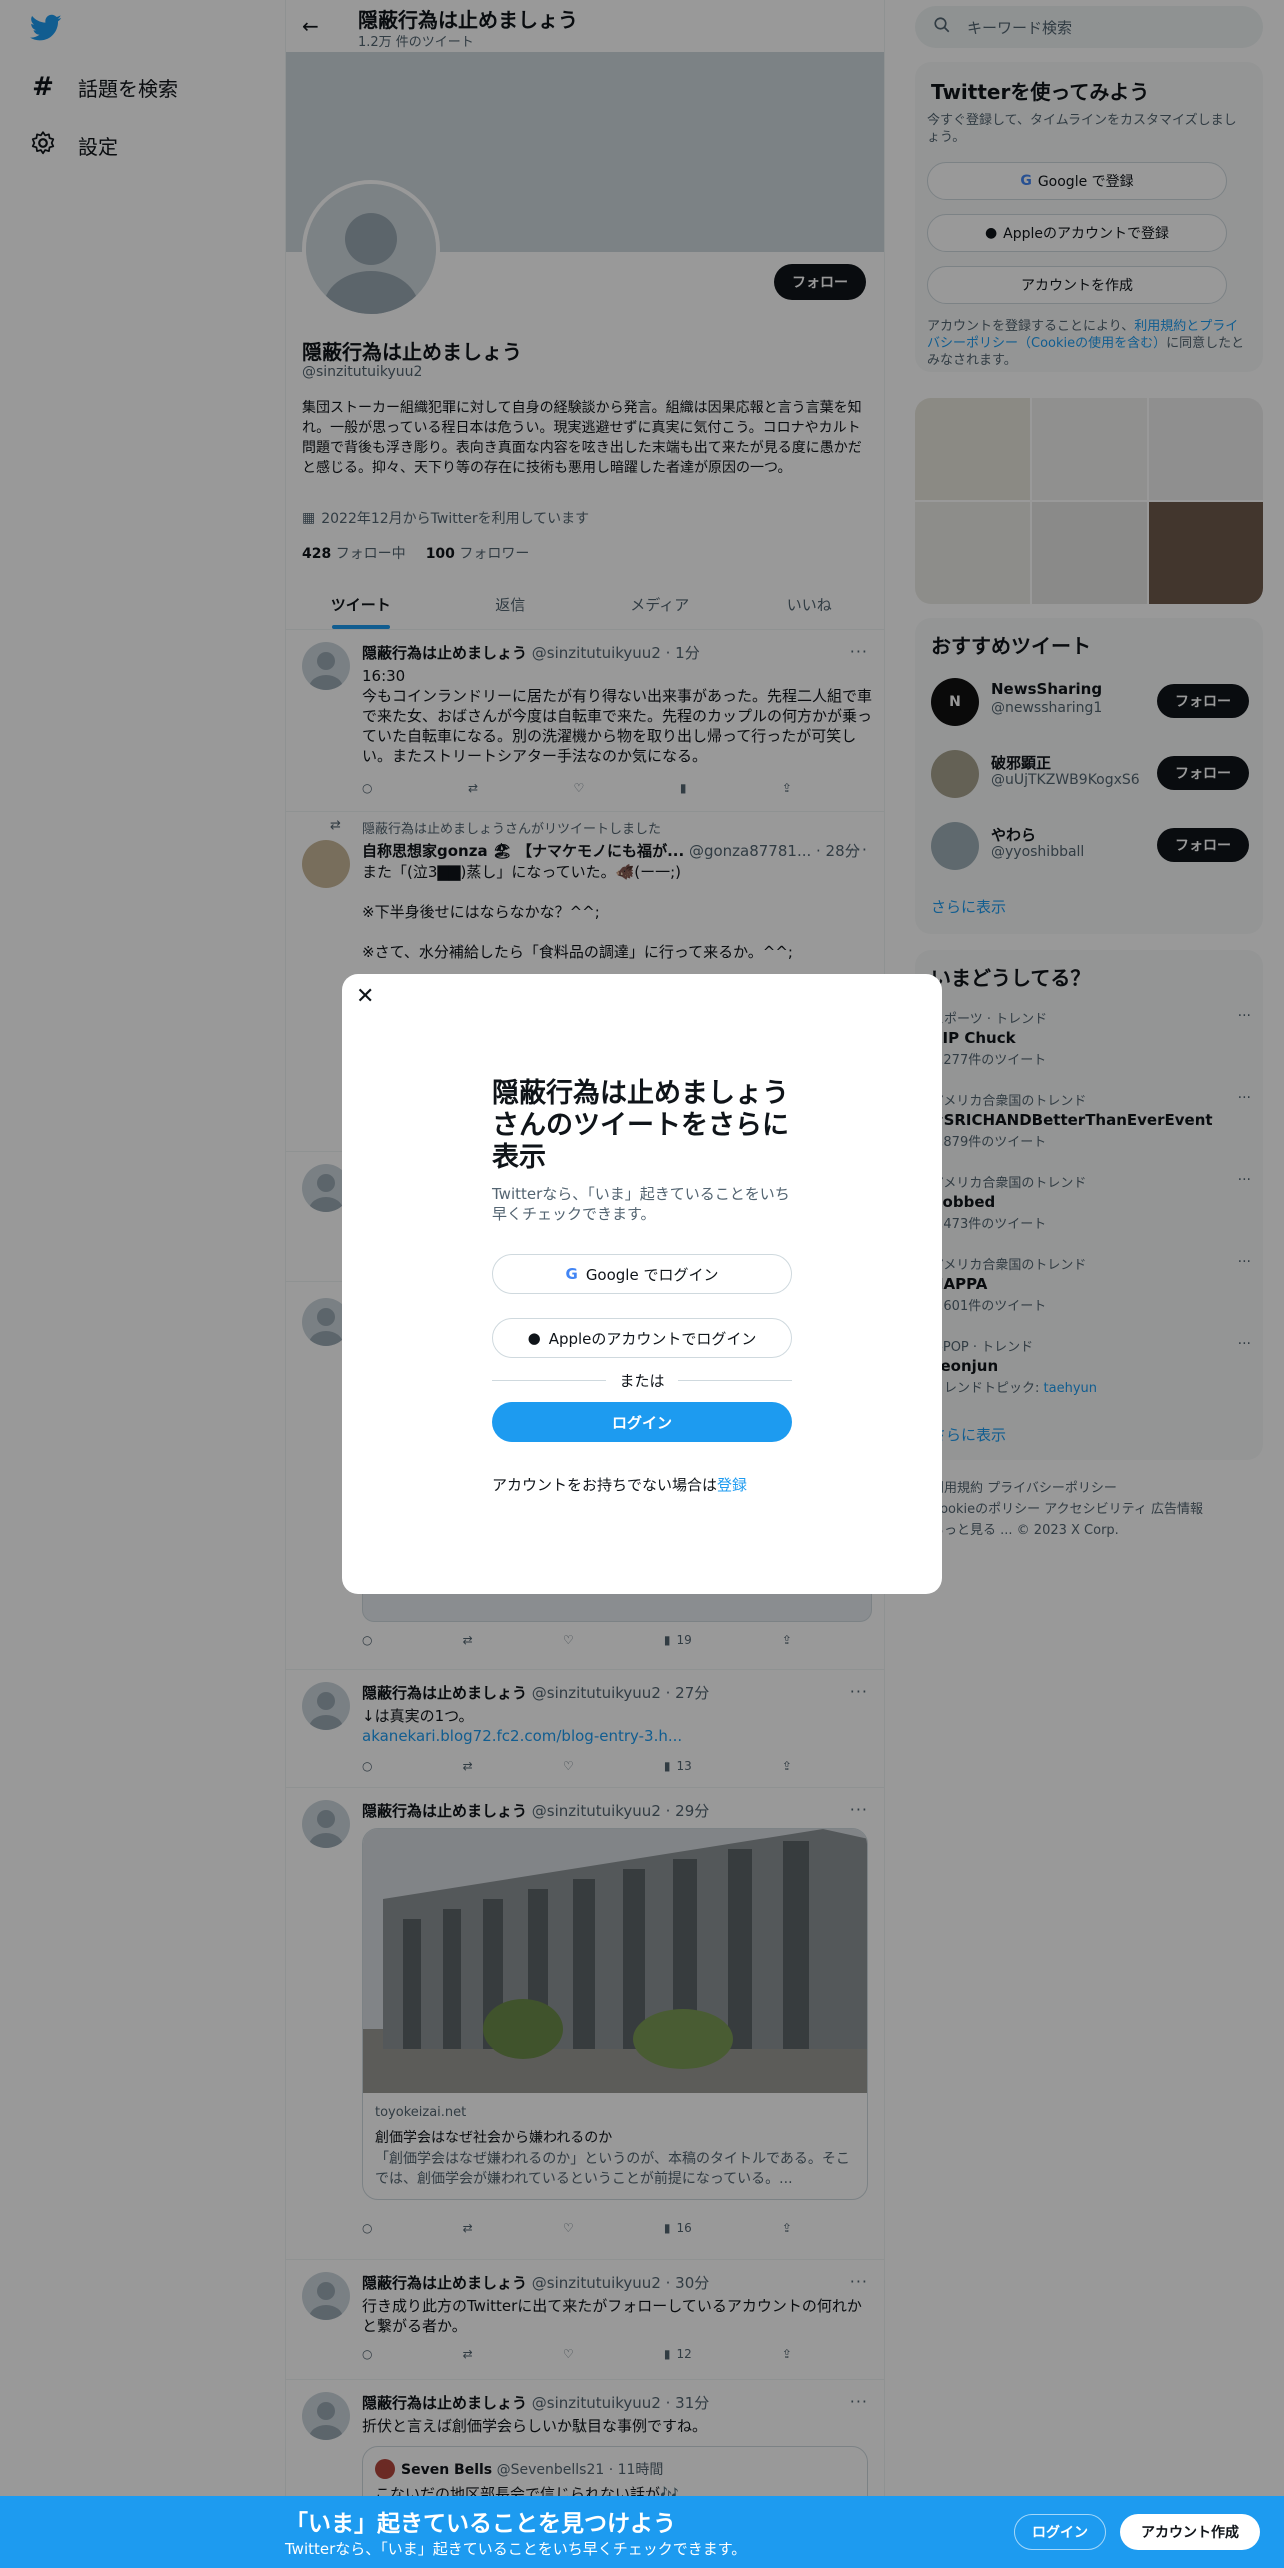 The height and width of the screenshot is (2568, 1284). Describe the element at coordinates (365, 996) in the screenshot. I see `close-icon: ✕` at that location.